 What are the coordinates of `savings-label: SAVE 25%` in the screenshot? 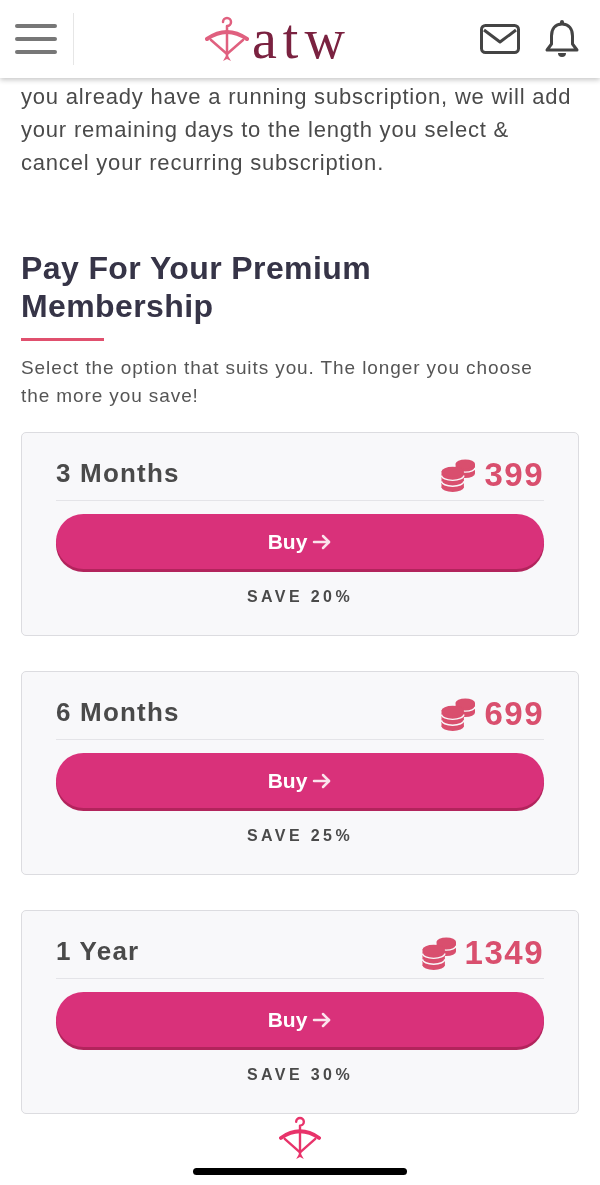 It's located at (300, 836).